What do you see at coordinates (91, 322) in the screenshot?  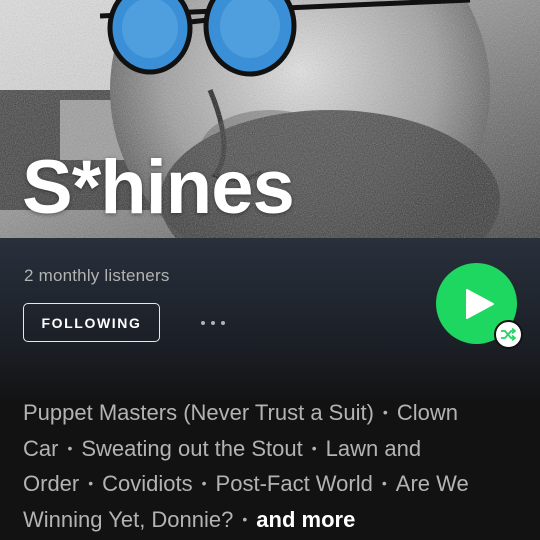 I see `following-button: FOLLOWING` at bounding box center [91, 322].